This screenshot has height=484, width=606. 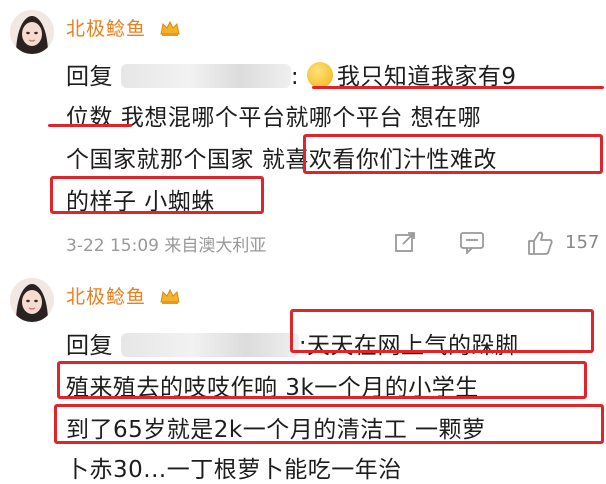 I want to click on comment-line-partial: 卜赤30...一丁根萝卜能吃一年治, so click(x=234, y=470).